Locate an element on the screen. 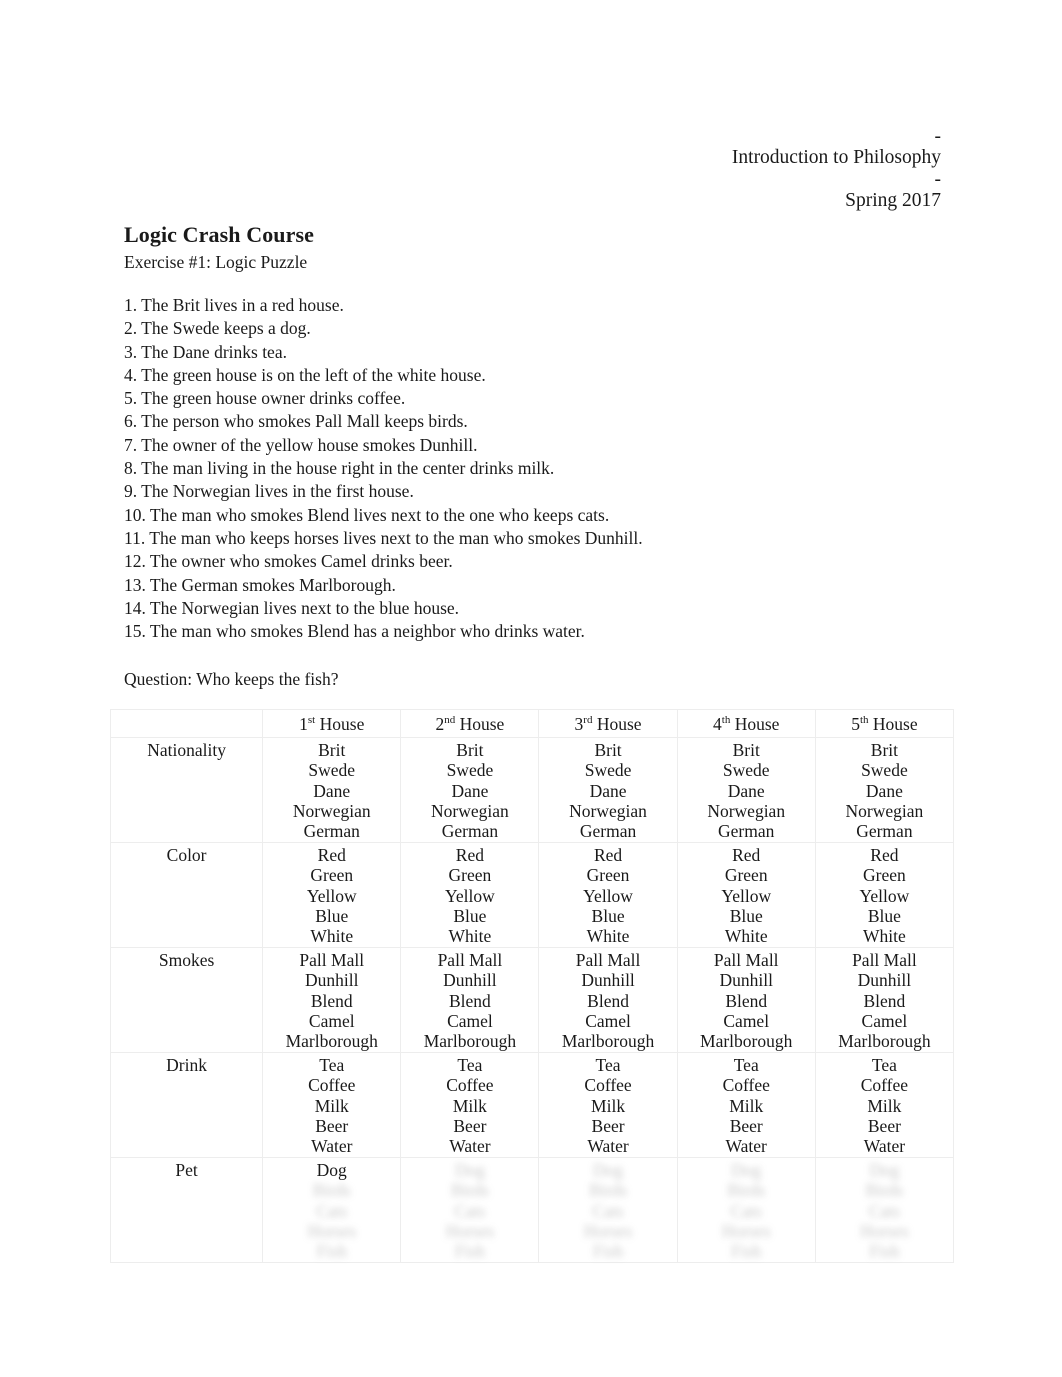 This screenshot has height=1377, width=1062. option-item: Milk is located at coordinates (469, 1106).